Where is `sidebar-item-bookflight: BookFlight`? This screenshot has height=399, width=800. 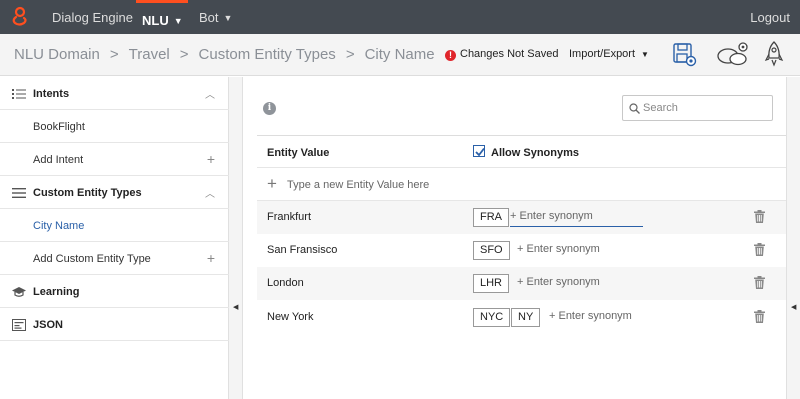
sidebar-item-bookflight: BookFlight is located at coordinates (114, 126).